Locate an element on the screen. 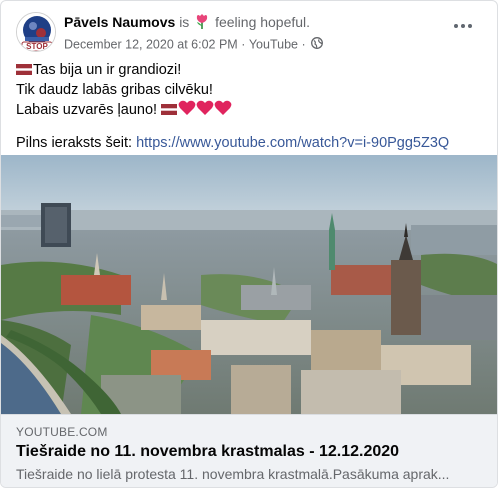 Image resolution: width=498 pixels, height=488 pixels. feeling-text: feeling hopeful. is located at coordinates (262, 22).